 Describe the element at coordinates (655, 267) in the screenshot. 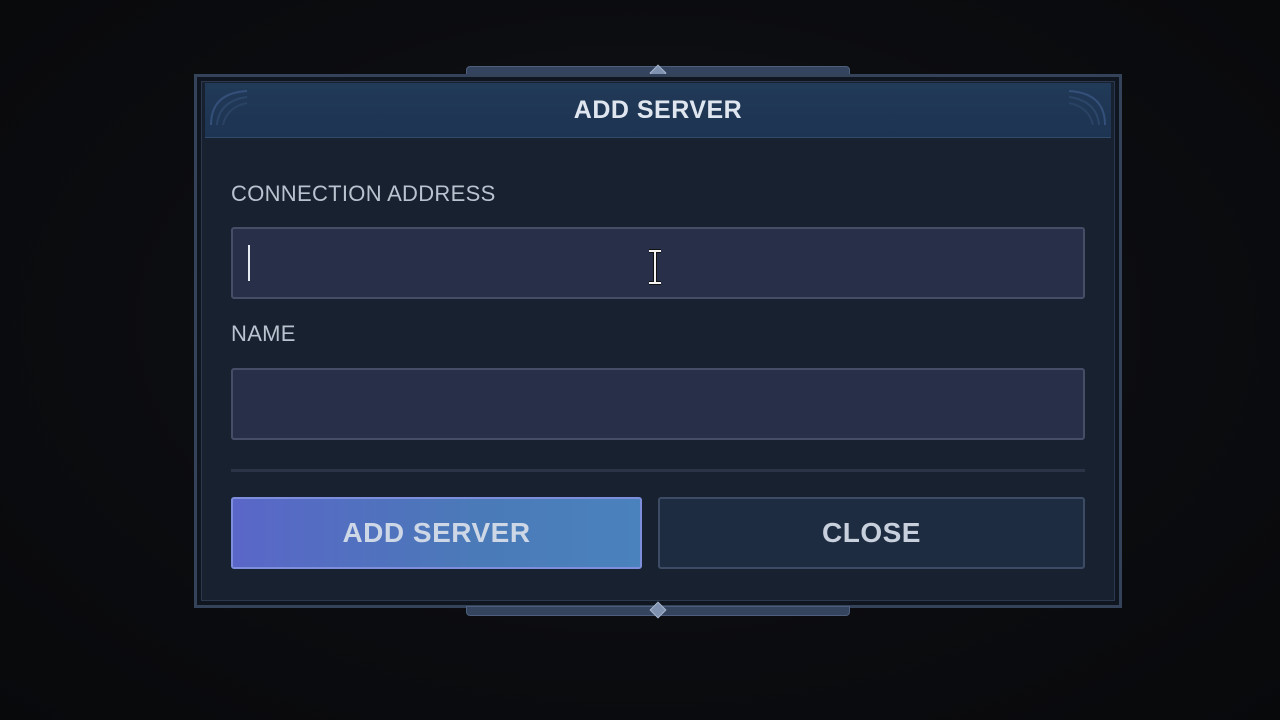

I see `text-cursor-ibeam-icon` at that location.